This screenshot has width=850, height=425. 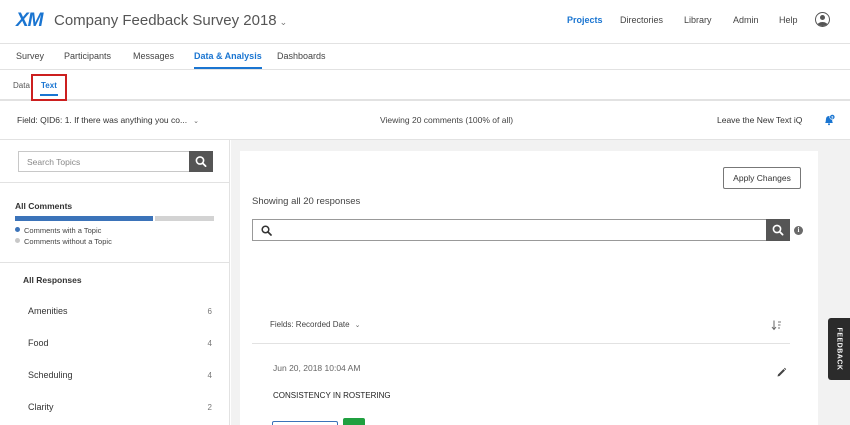 What do you see at coordinates (52, 280) in the screenshot?
I see `all-responses-title: All Responses` at bounding box center [52, 280].